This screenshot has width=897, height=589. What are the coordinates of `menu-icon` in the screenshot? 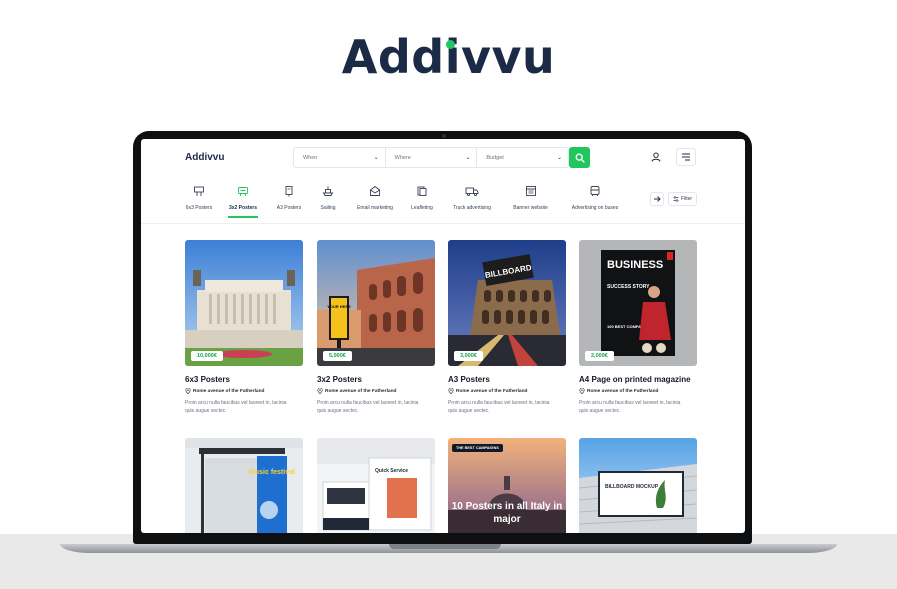 It's located at (686, 157).